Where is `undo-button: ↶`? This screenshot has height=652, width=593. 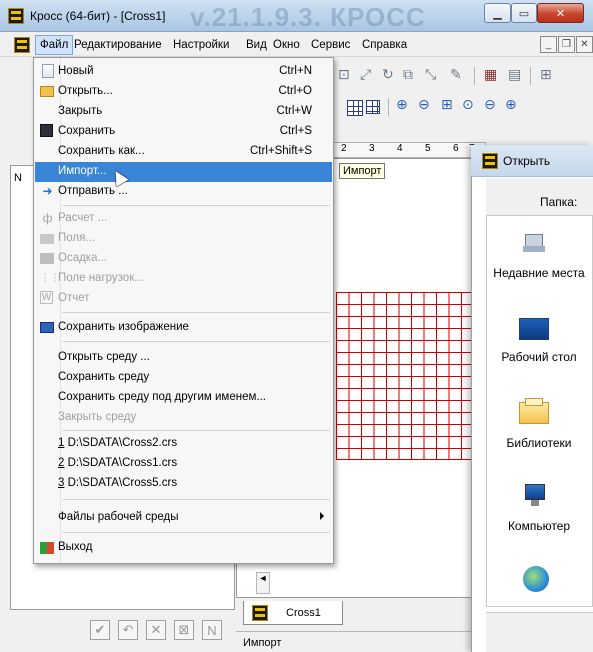 undo-button: ↶ is located at coordinates (128, 630).